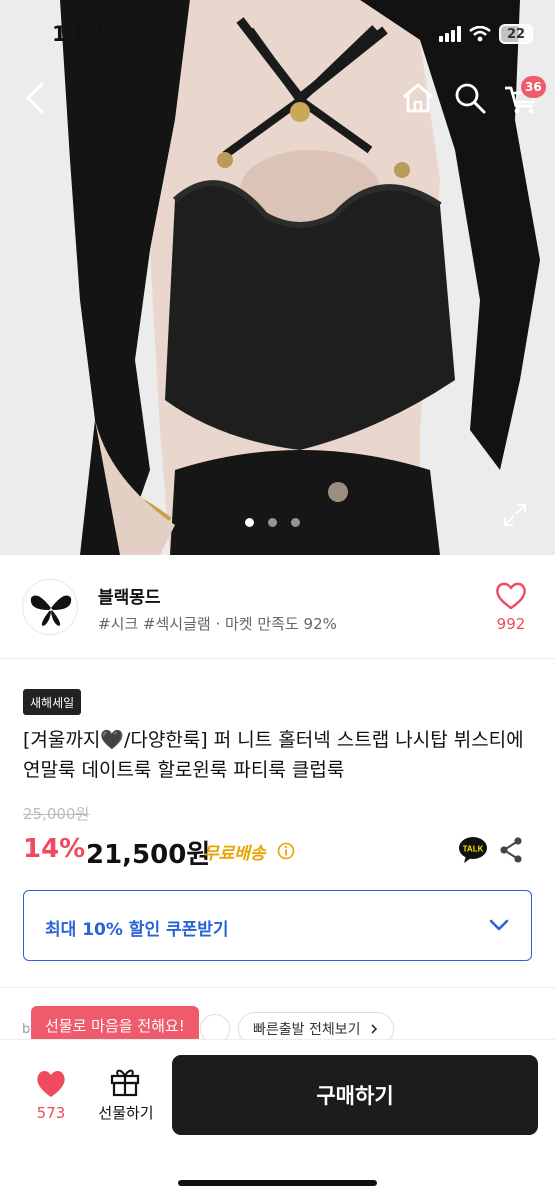 The height and width of the screenshot is (1200, 555). I want to click on share-icon, so click(511, 850).